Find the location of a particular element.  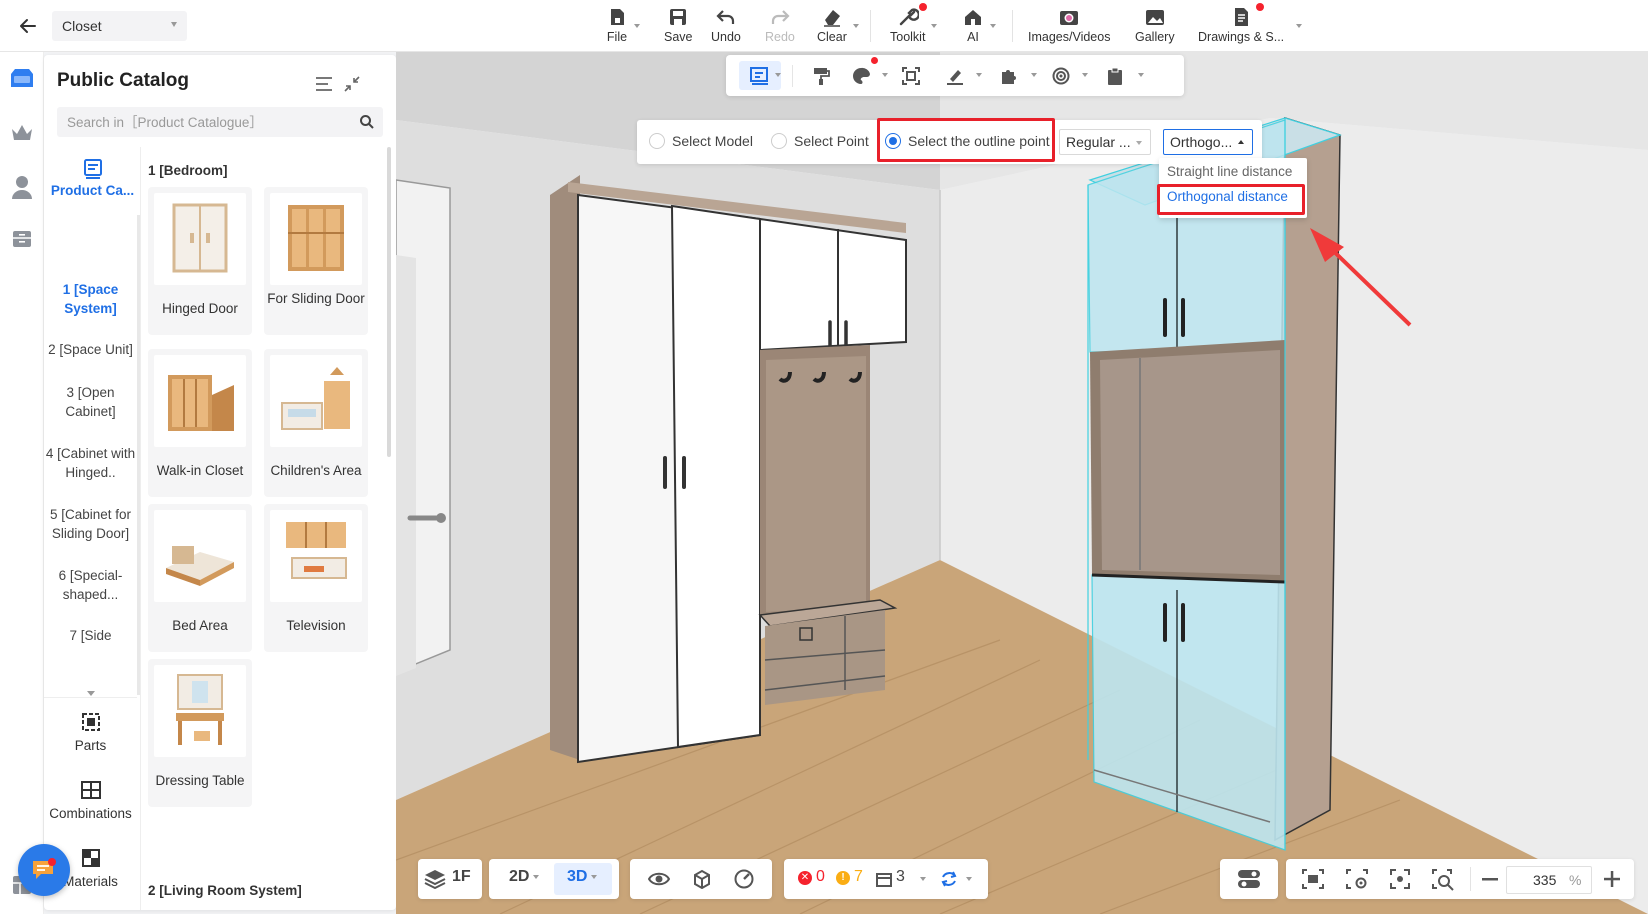

category-item: 1 [Space System] is located at coordinates (90, 299).